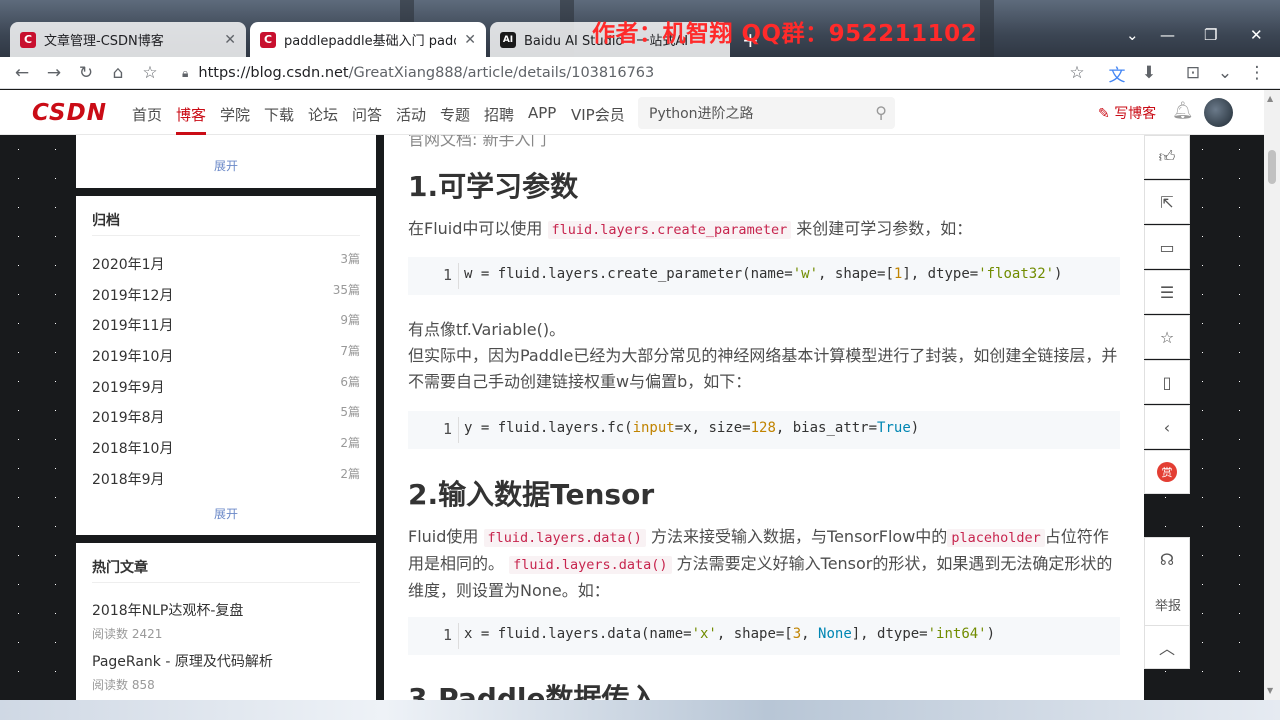  Describe the element at coordinates (226, 387) in the screenshot. I see `archive-row: 2019年9月 6篇` at that location.